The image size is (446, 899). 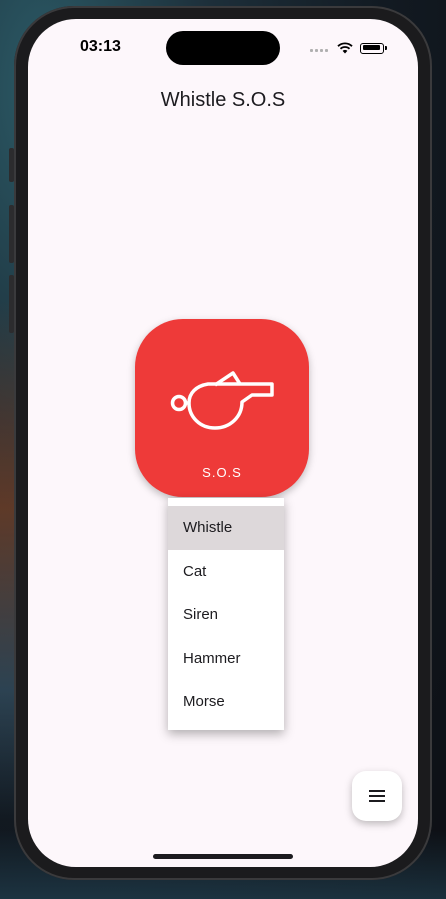 I want to click on menu-item-siren: Siren, so click(x=226, y=615).